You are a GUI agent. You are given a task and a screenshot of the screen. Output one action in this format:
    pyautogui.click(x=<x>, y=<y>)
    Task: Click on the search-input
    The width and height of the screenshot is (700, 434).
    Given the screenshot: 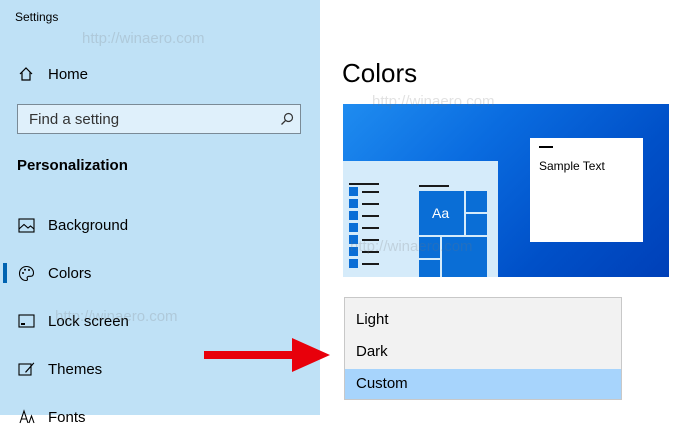 What is the action you would take?
    pyautogui.click(x=148, y=119)
    